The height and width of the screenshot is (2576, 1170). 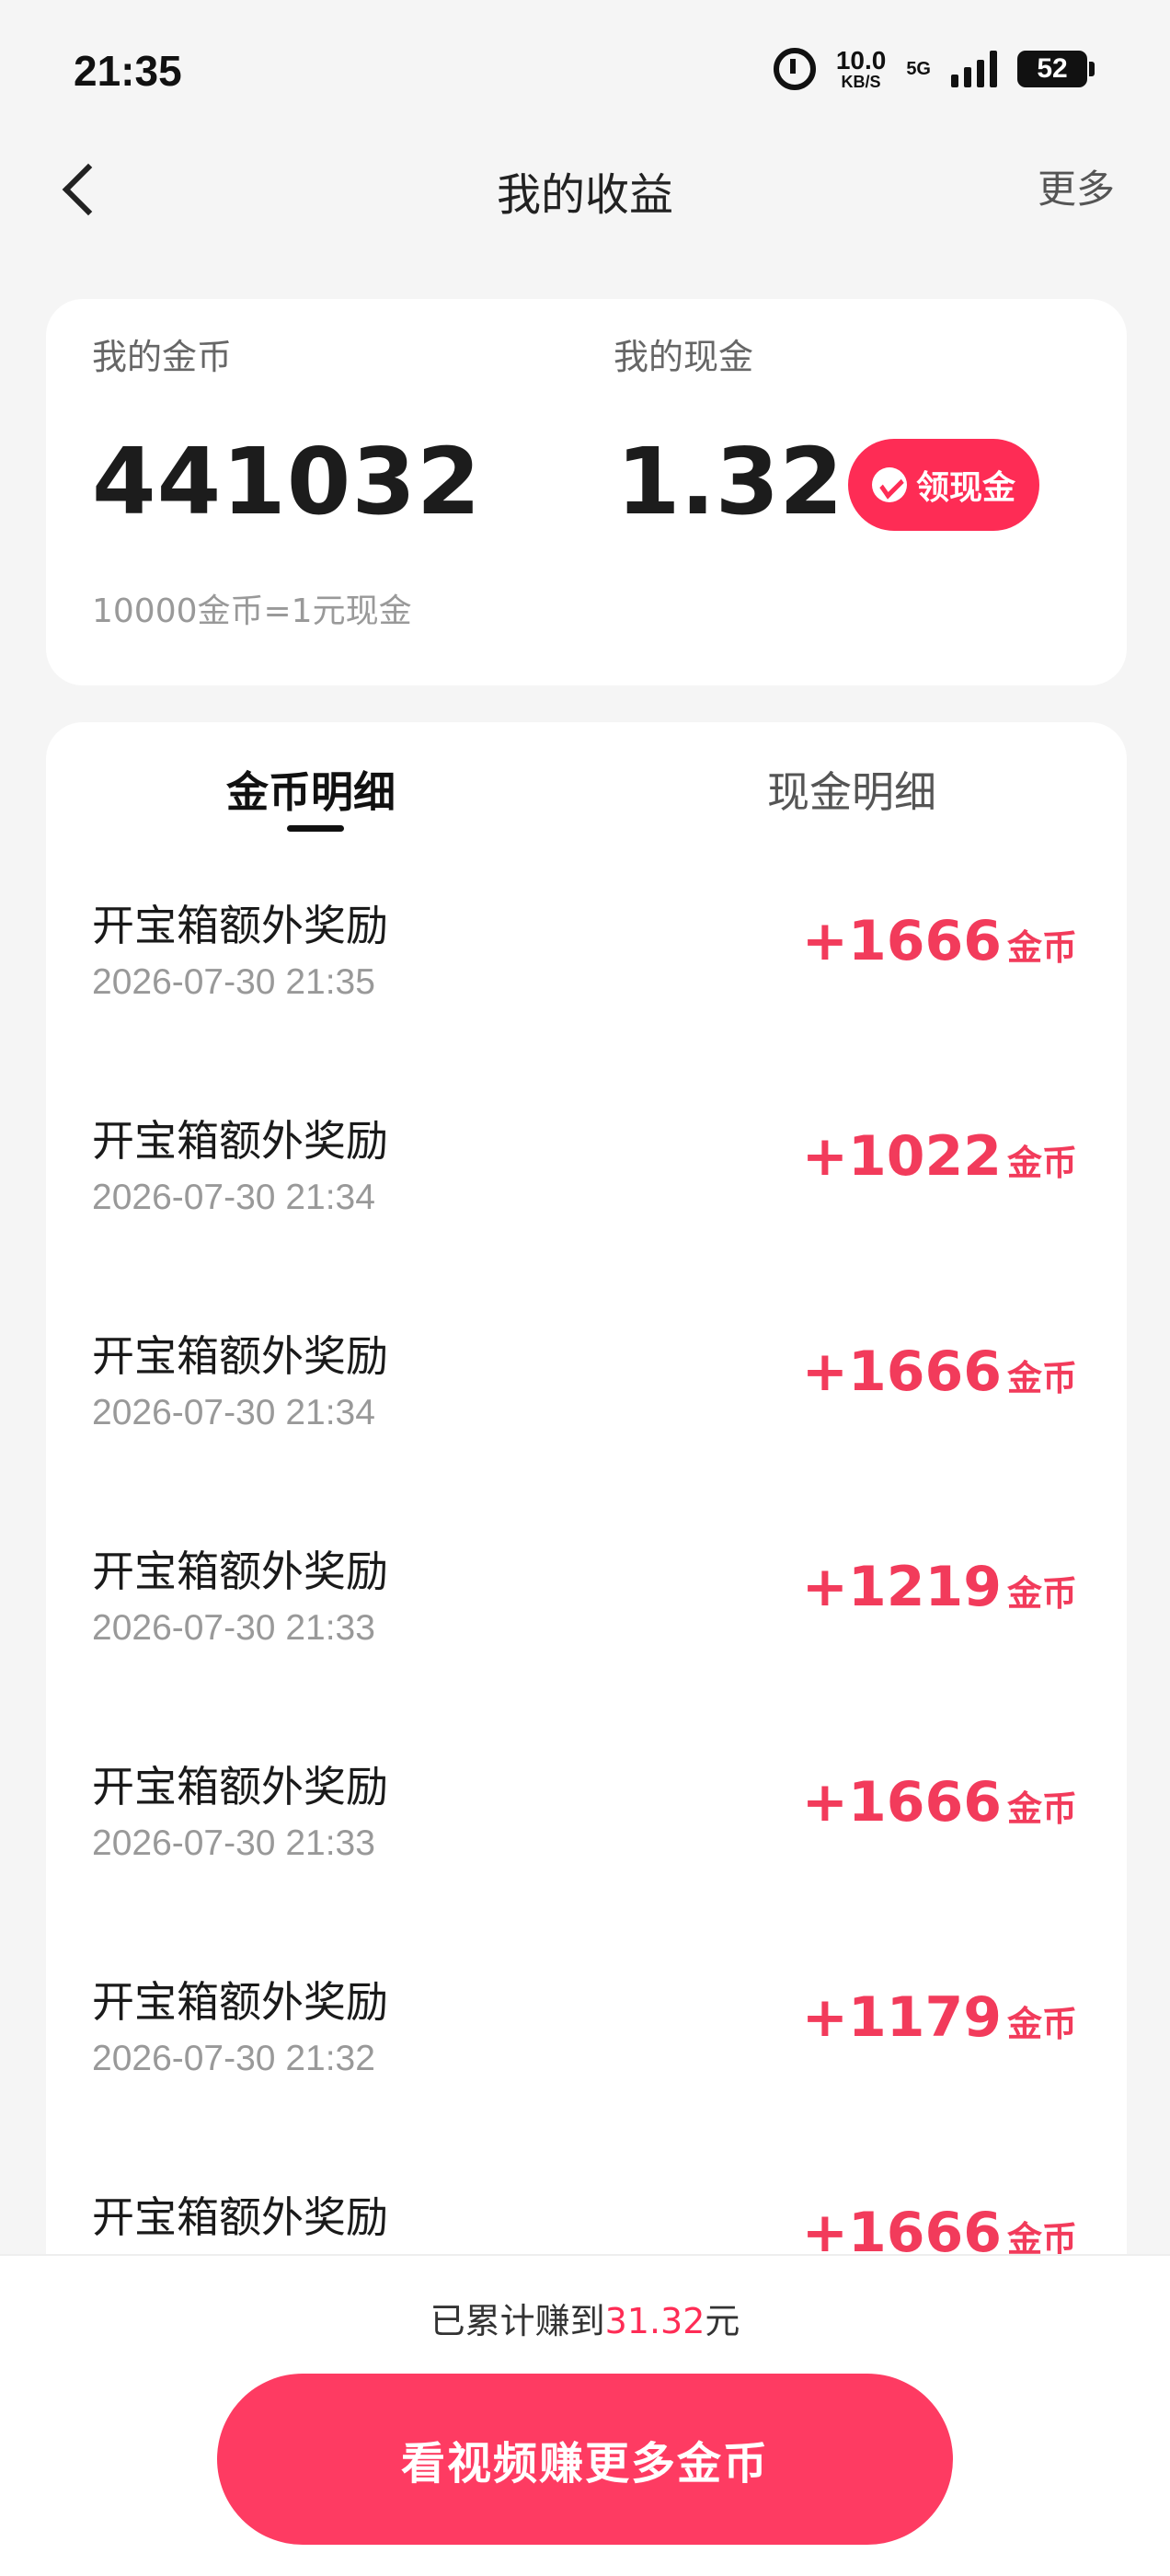 What do you see at coordinates (861, 82) in the screenshot?
I see `network-speed-unit: KB/S` at bounding box center [861, 82].